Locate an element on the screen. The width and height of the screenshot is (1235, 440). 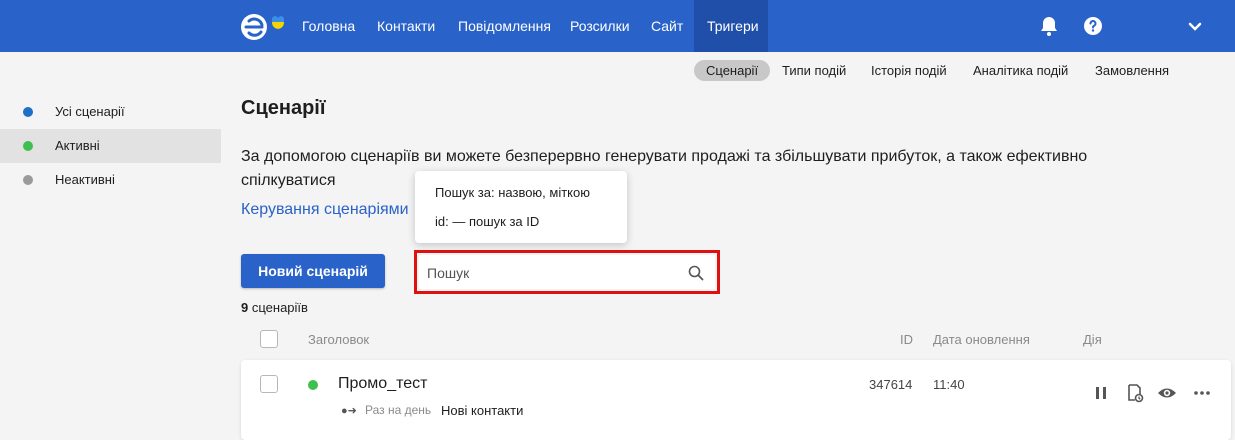
sidebar-item-label: Активні is located at coordinates (77, 145).